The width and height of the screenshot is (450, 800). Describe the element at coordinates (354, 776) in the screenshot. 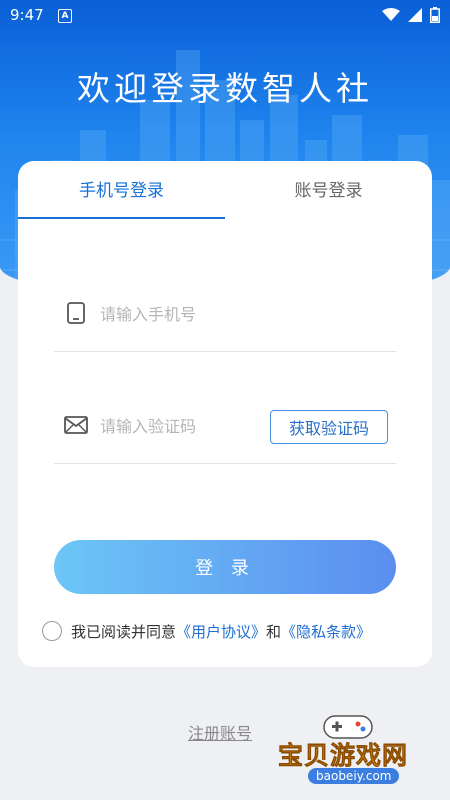

I see `watermark-url: baobeiy.com` at that location.